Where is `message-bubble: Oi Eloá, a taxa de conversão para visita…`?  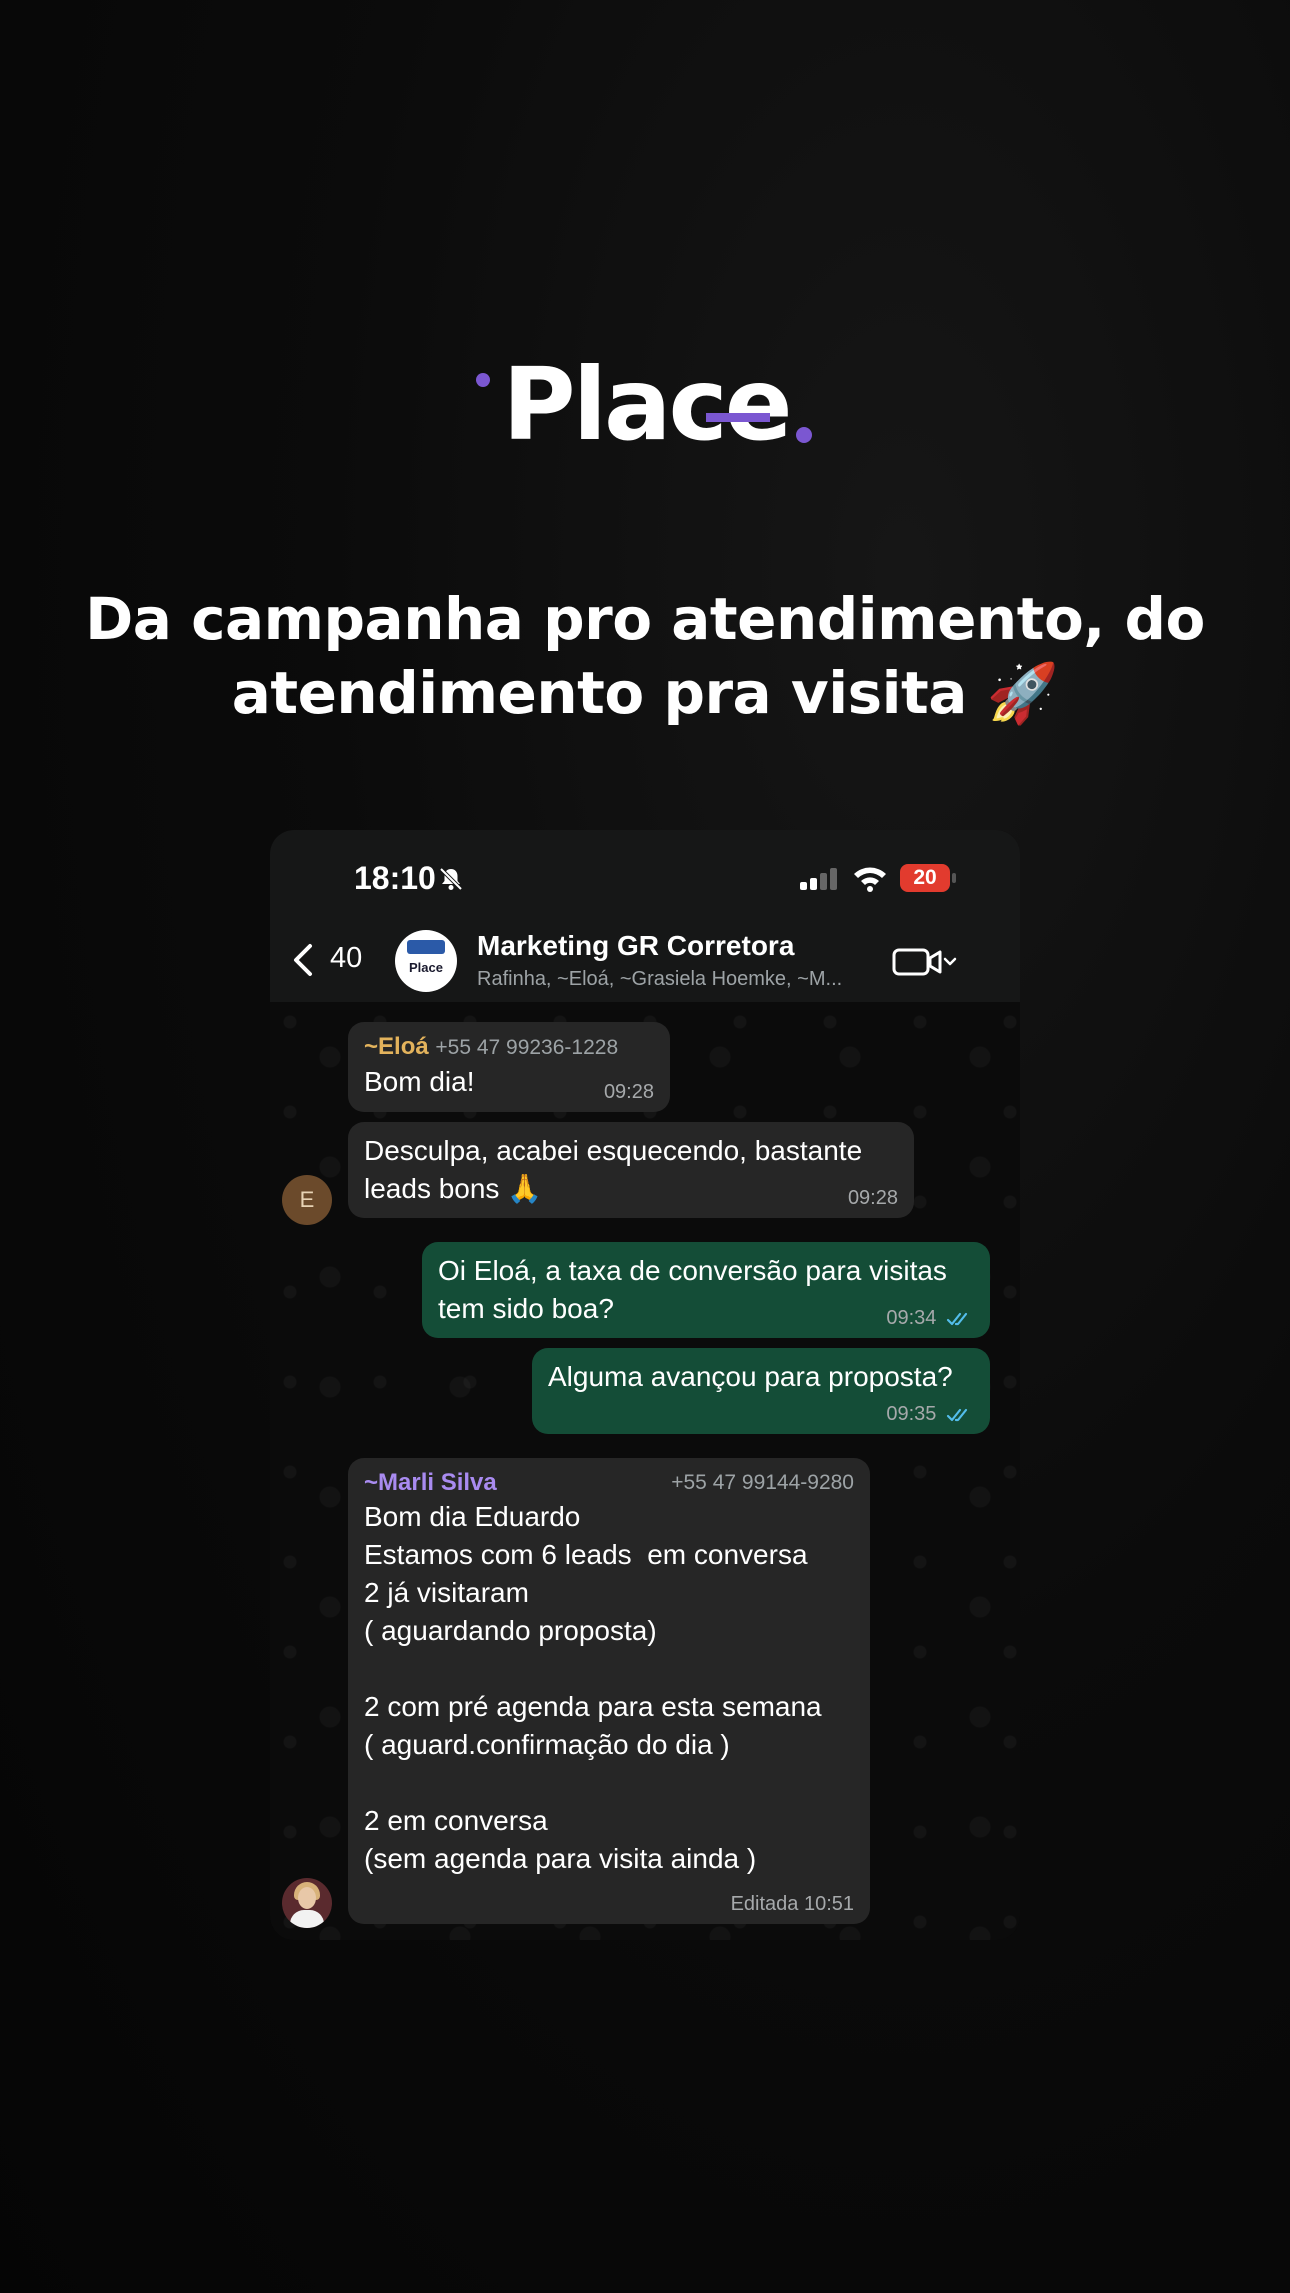 message-bubble: Oi Eloá, a taxa de conversão para visita… is located at coordinates (706, 1290).